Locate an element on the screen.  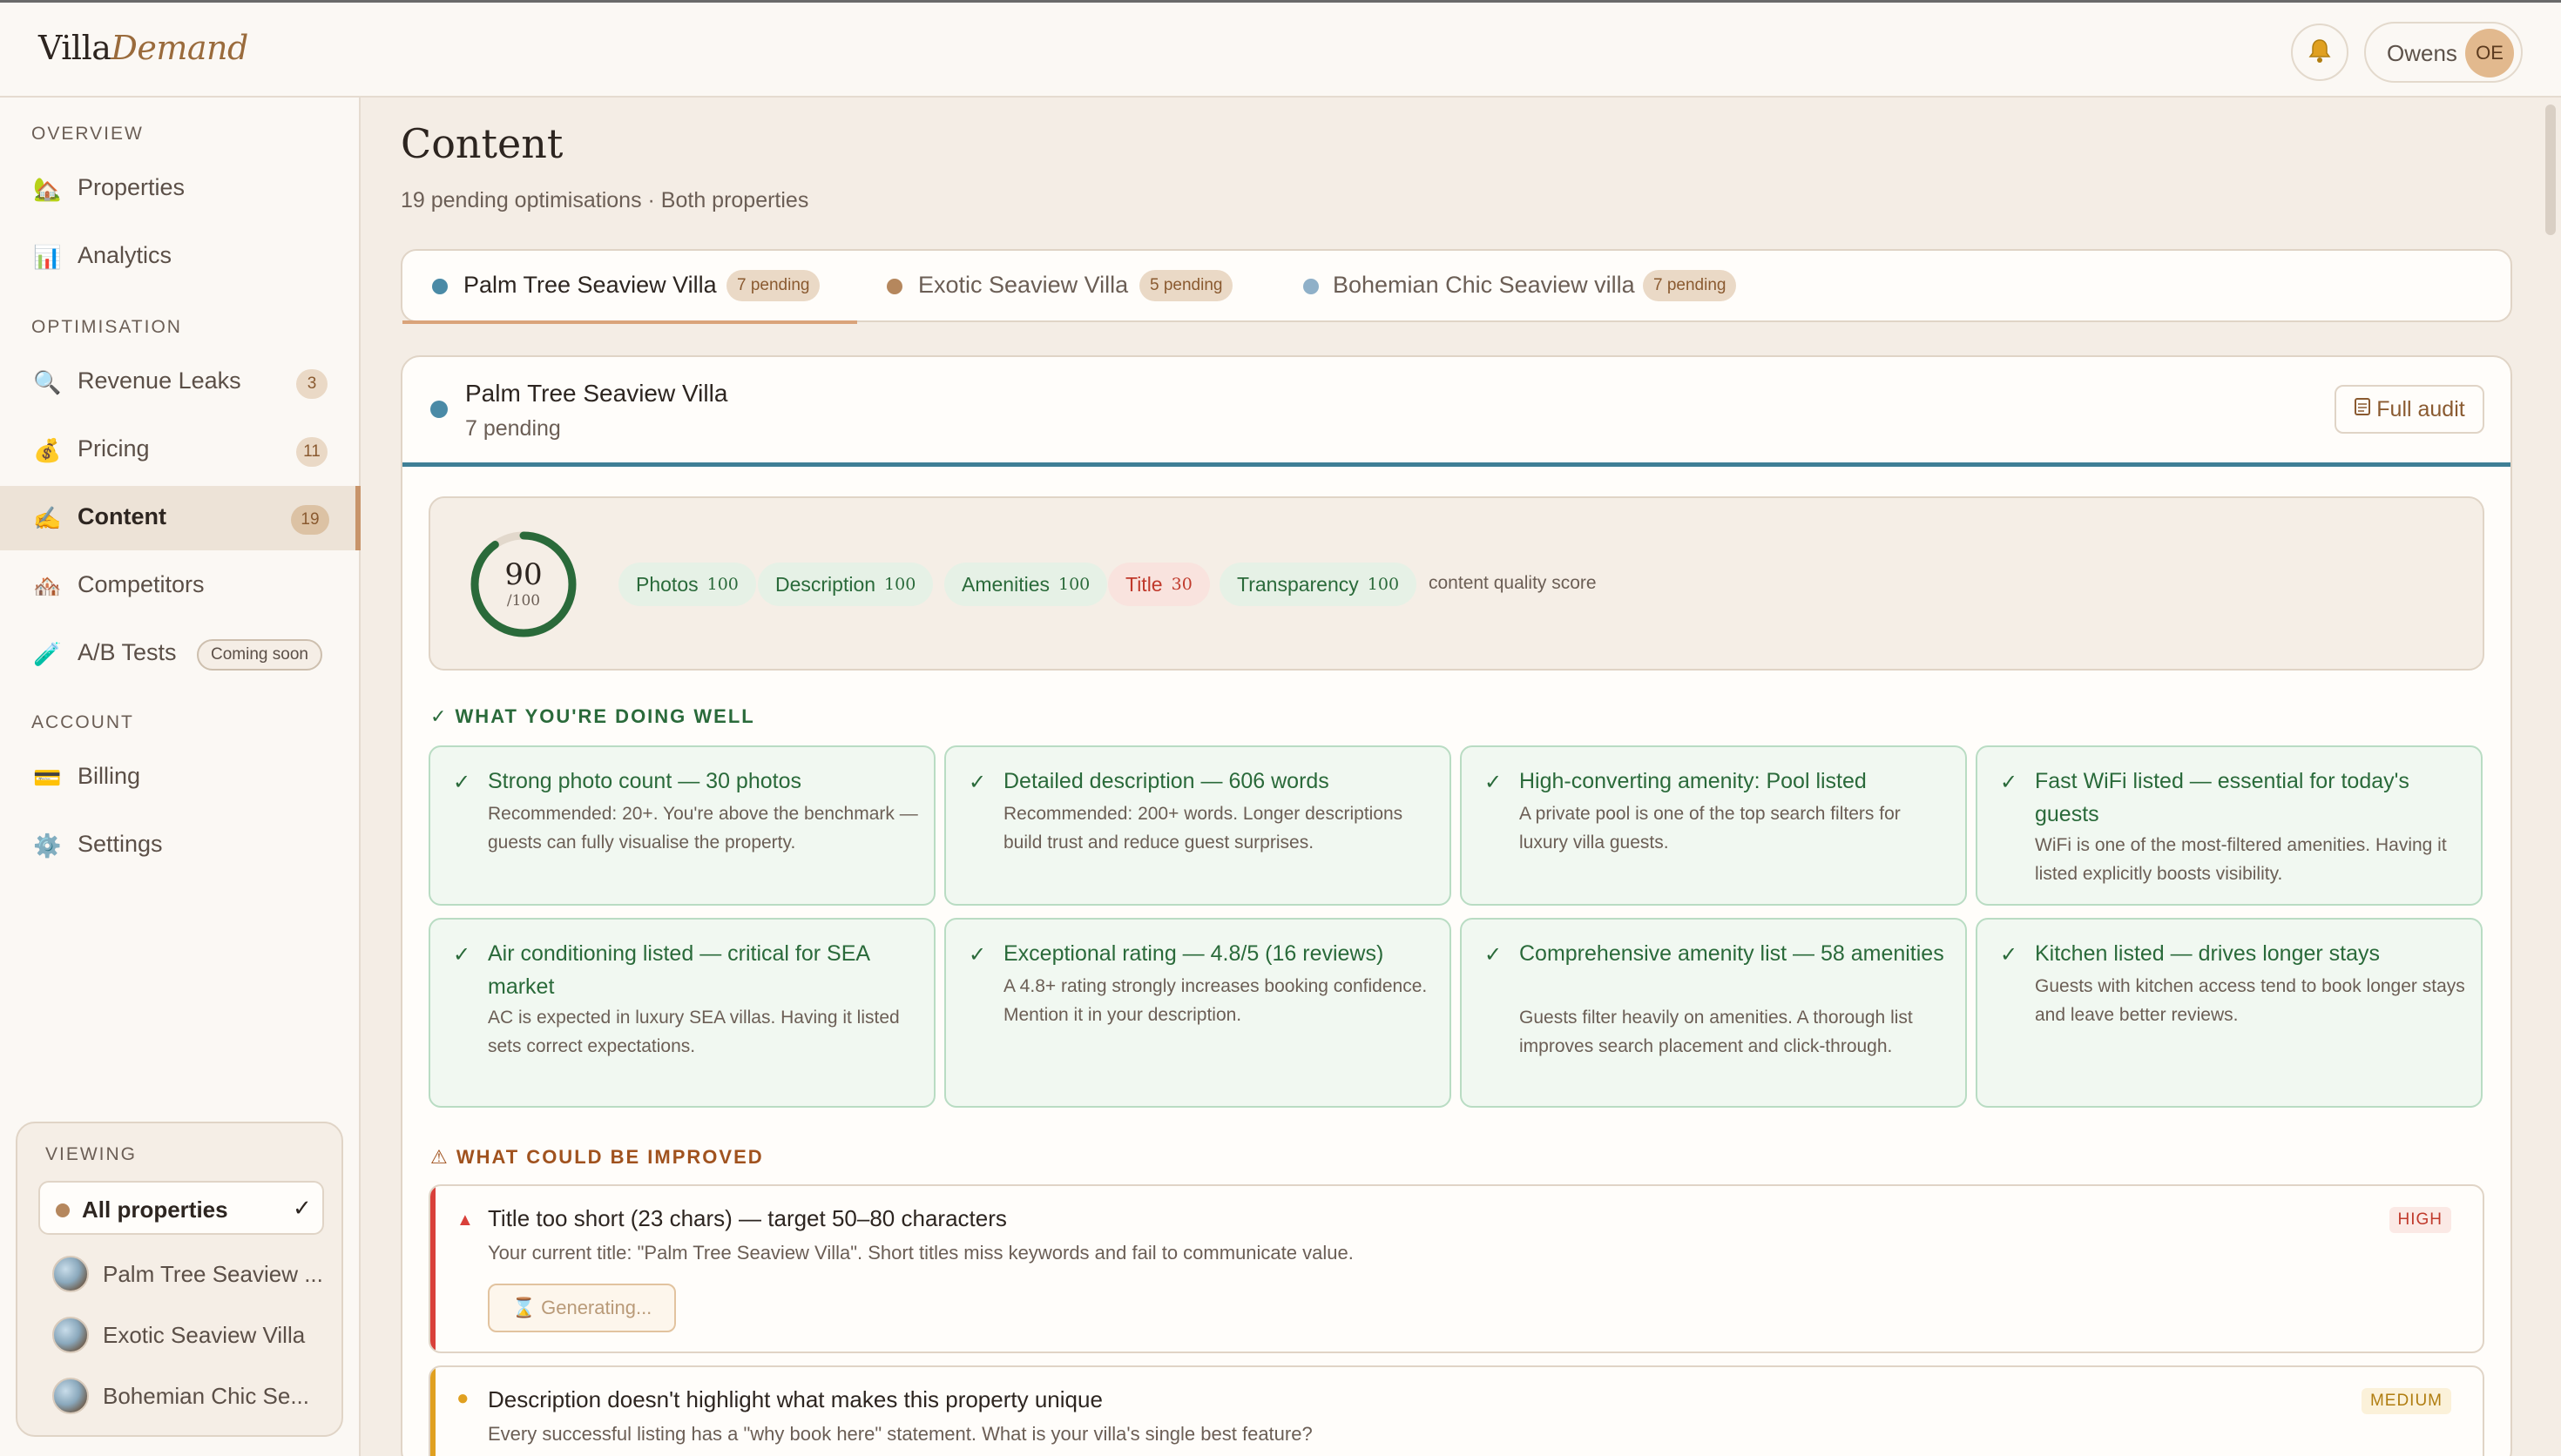
severity-badge: MEDIUM is located at coordinates (2406, 1401).